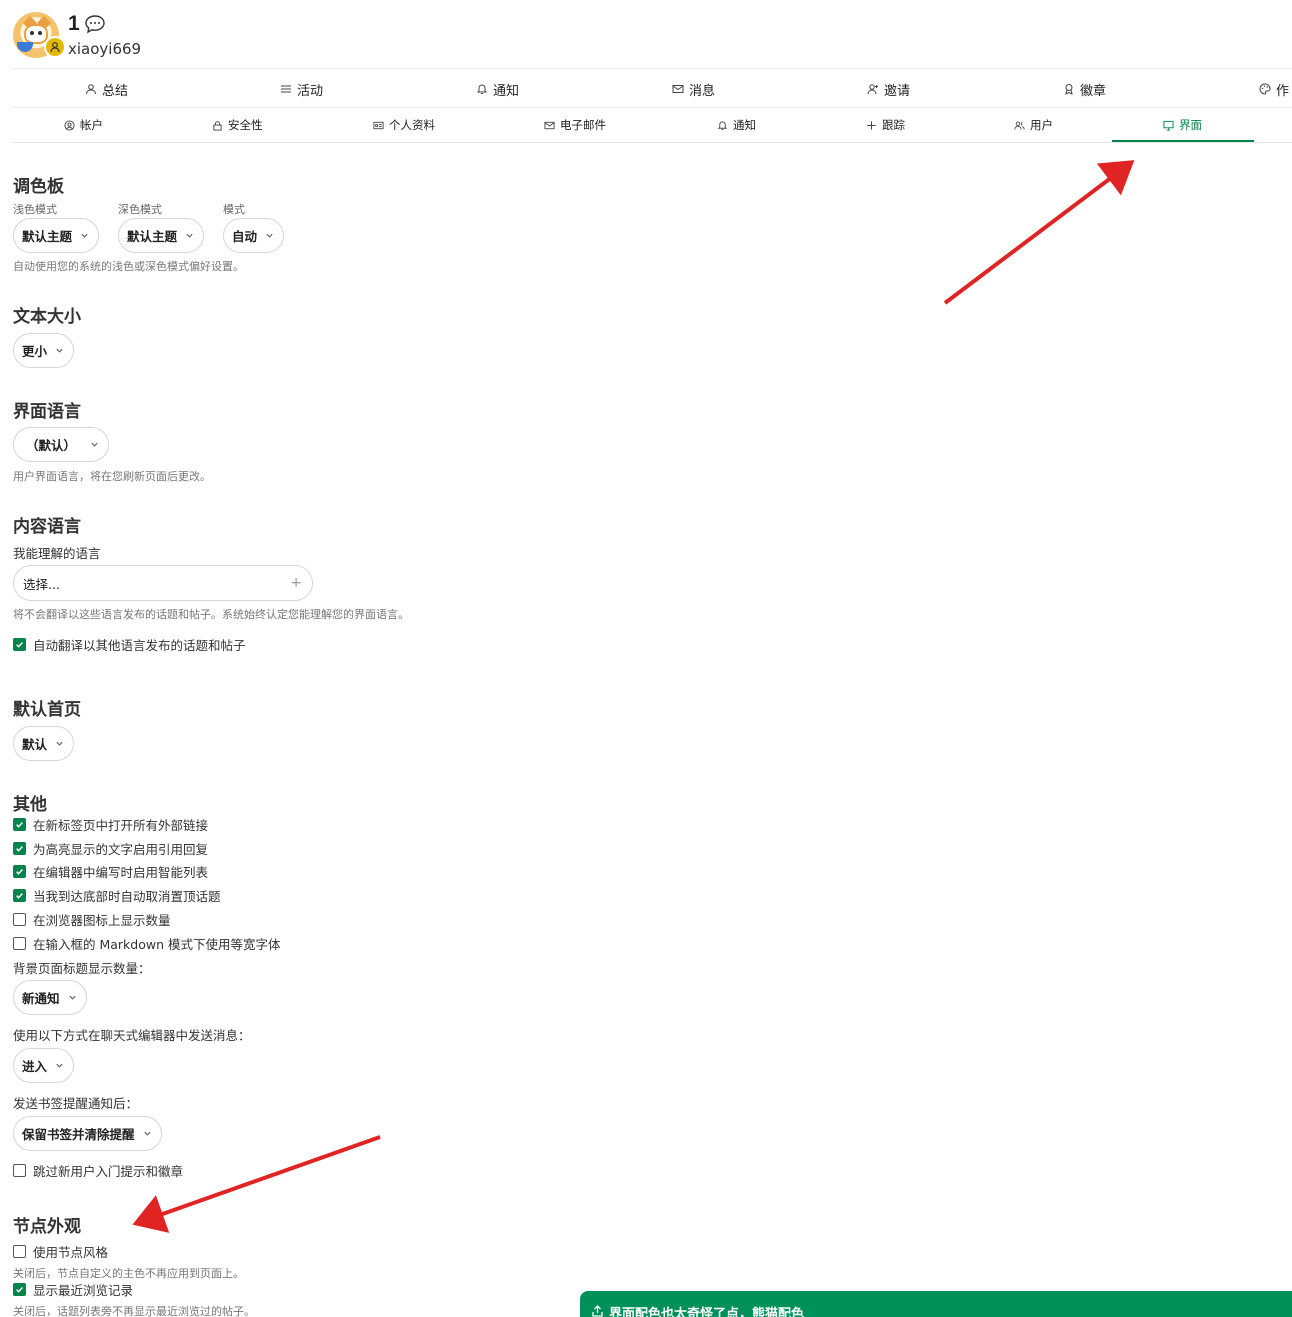 The width and height of the screenshot is (1292, 1317). I want to click on chat-send-label: 使用以下方式在聊天式编辑器中发送消息：, so click(132, 1035).